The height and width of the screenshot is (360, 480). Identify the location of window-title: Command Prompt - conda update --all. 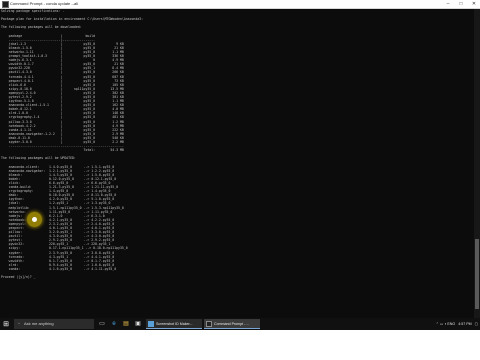
(44, 3).